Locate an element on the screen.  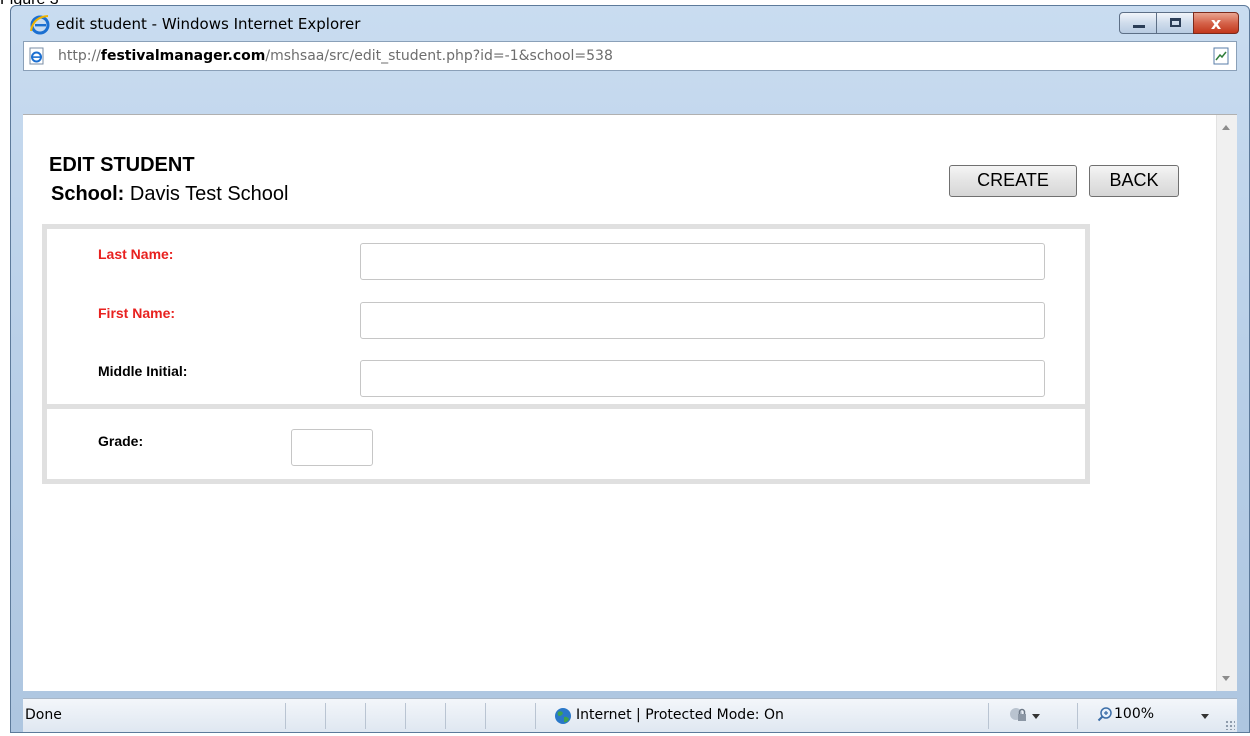
school-line: School: Davis Test School is located at coordinates (170, 194).